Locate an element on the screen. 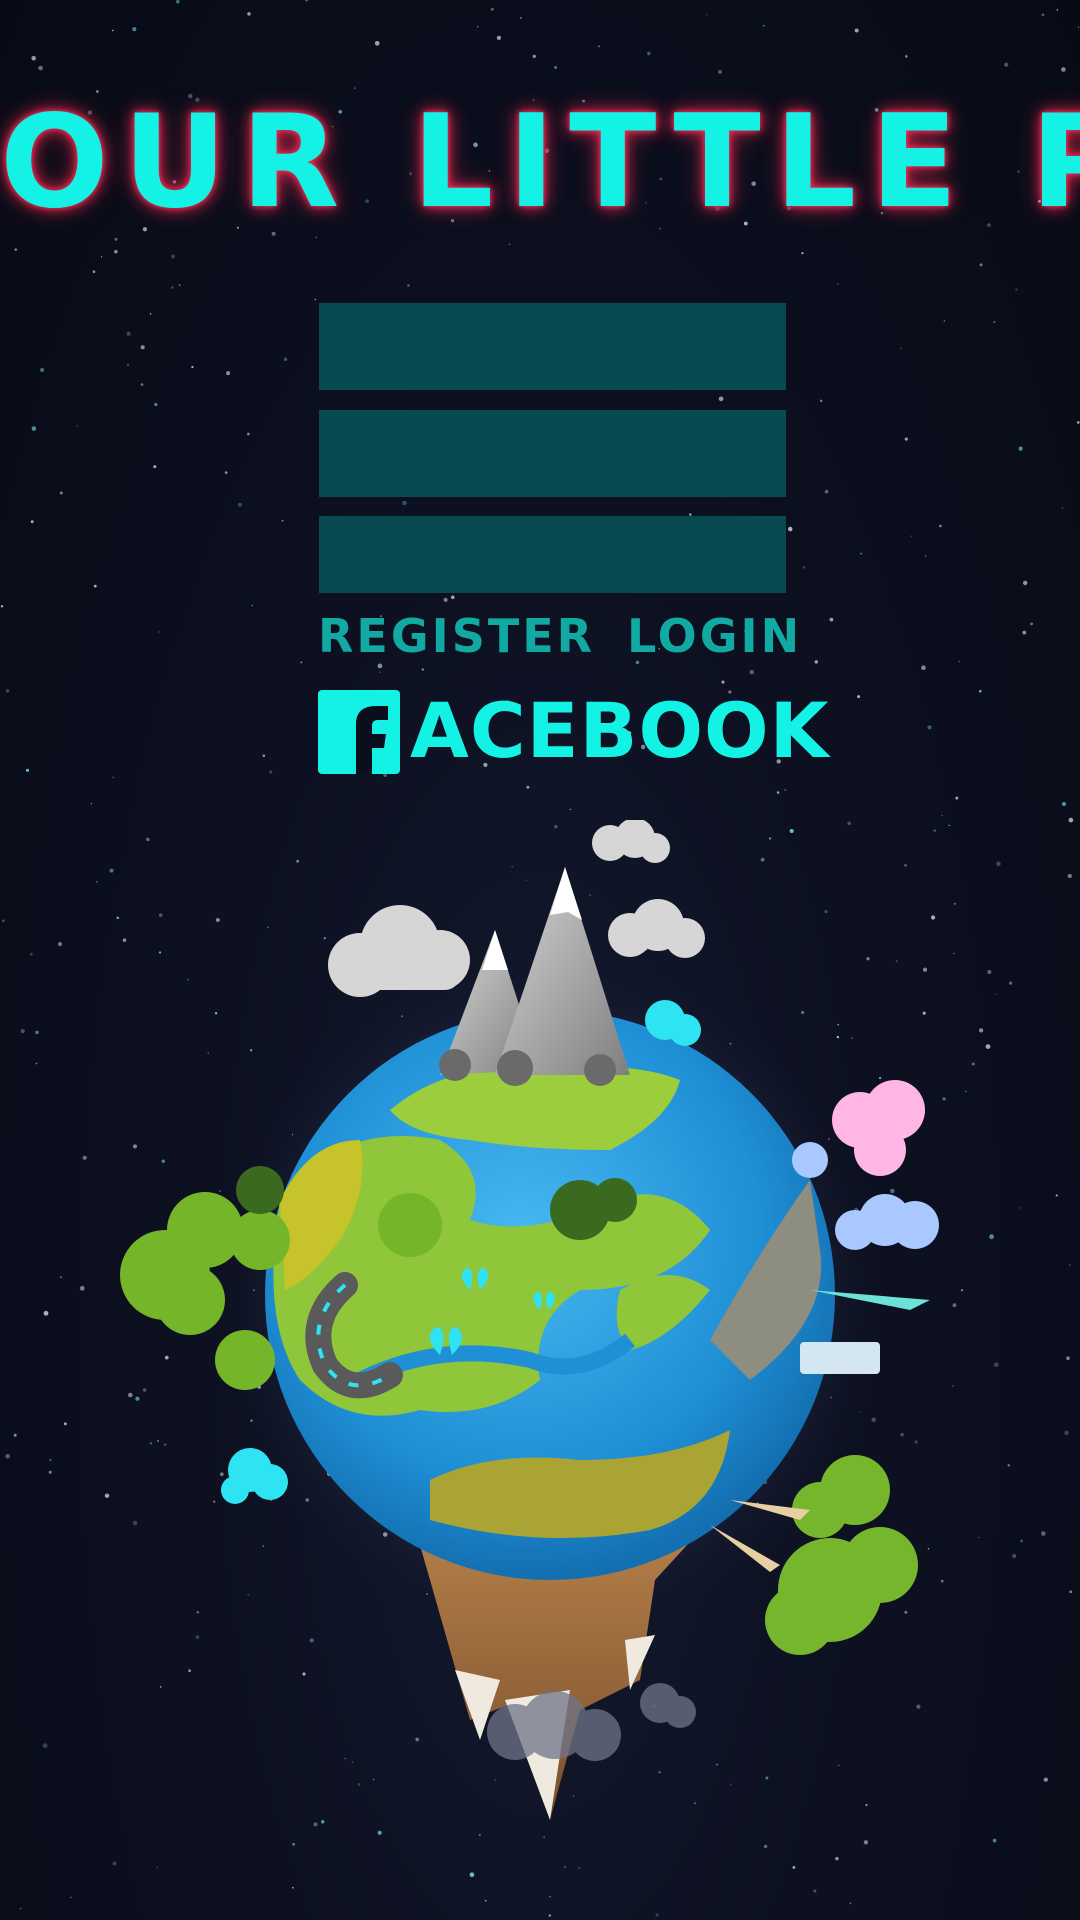  facebook-login-button: ACEBOOK is located at coordinates (574, 730).